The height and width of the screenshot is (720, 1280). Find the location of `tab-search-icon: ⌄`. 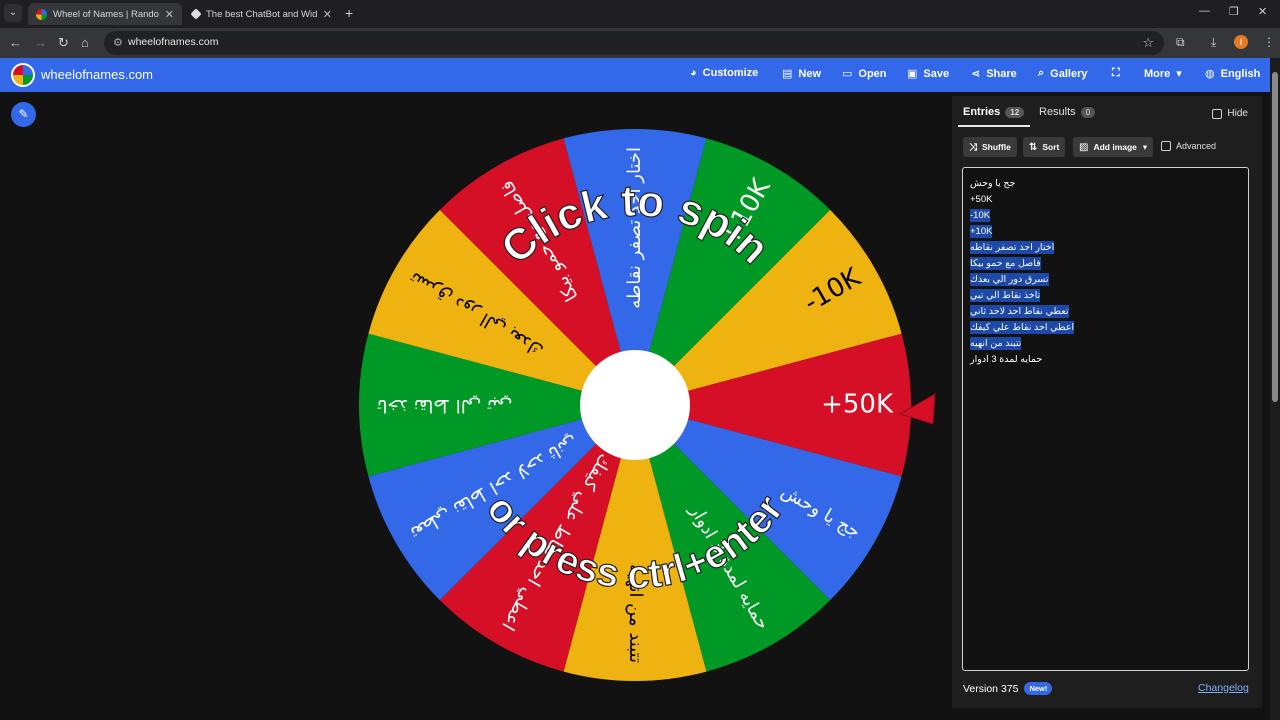

tab-search-icon: ⌄ is located at coordinates (13, 13).